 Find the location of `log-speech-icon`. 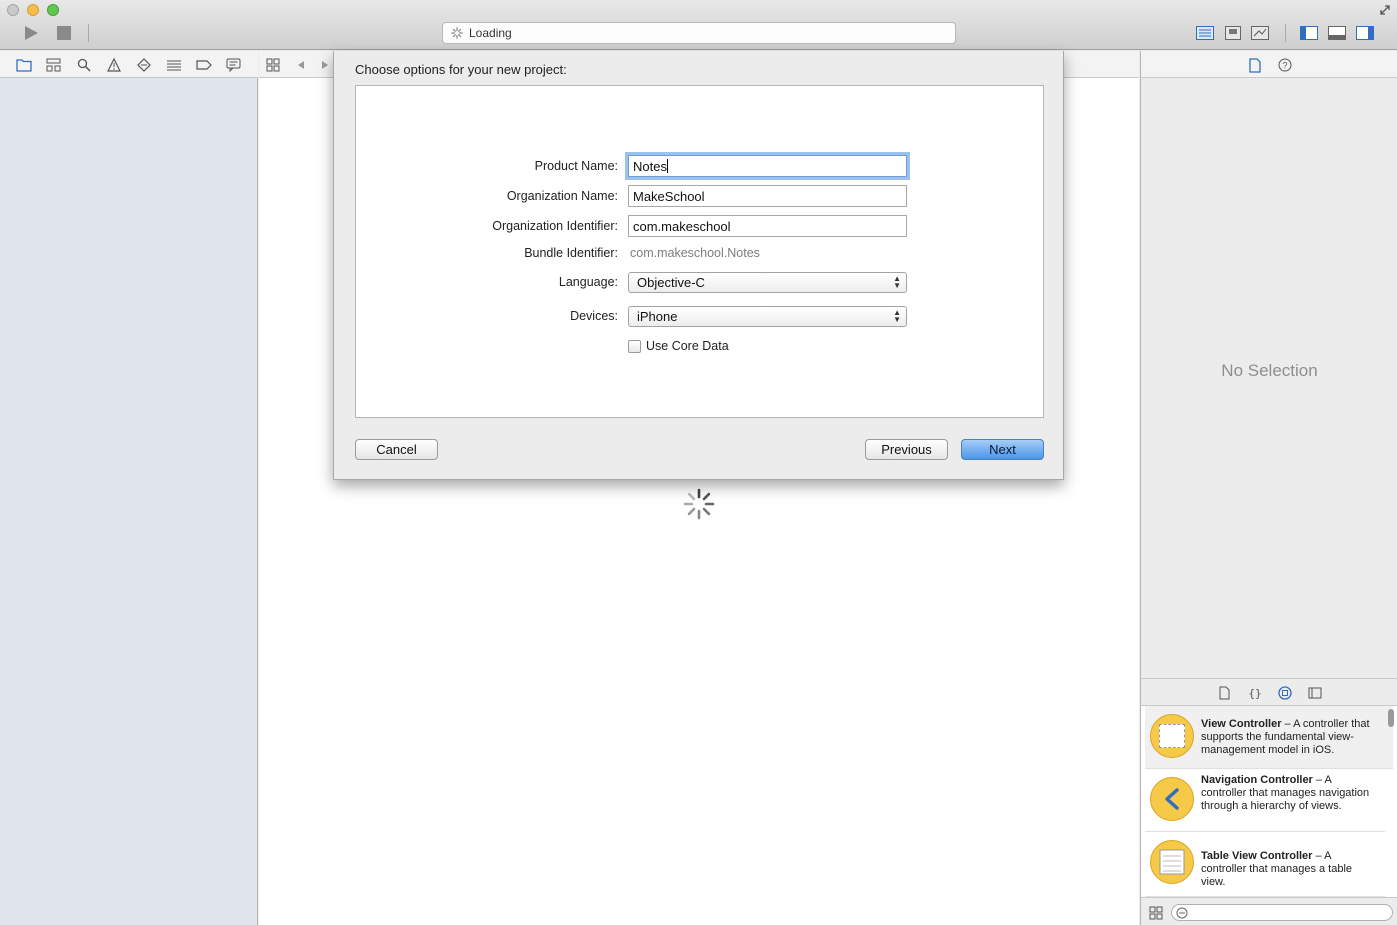

log-speech-icon is located at coordinates (234, 65).